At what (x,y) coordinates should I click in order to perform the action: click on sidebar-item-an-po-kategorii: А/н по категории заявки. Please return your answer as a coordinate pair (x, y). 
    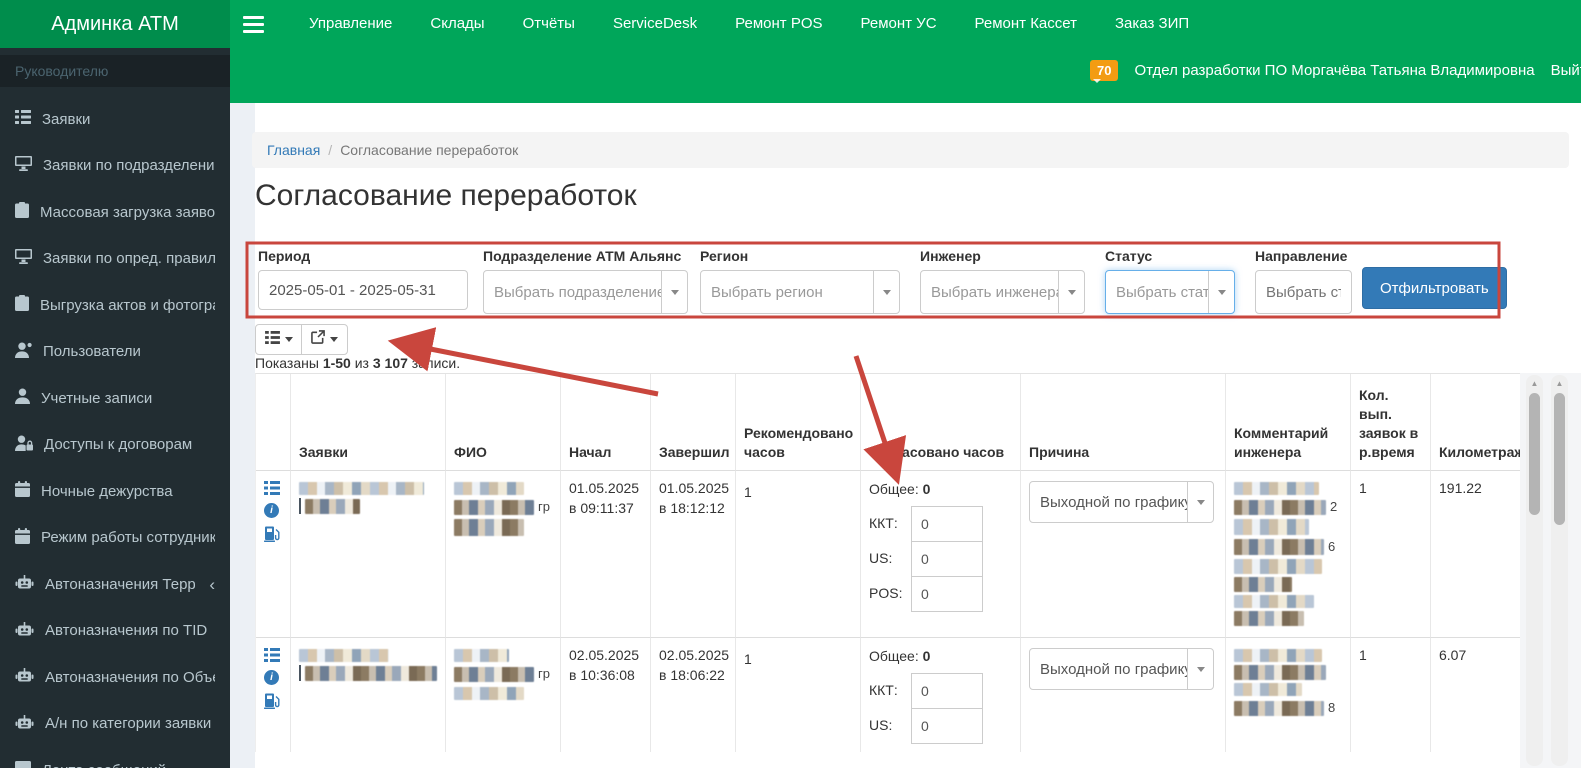
    Looking at the image, I should click on (115, 724).